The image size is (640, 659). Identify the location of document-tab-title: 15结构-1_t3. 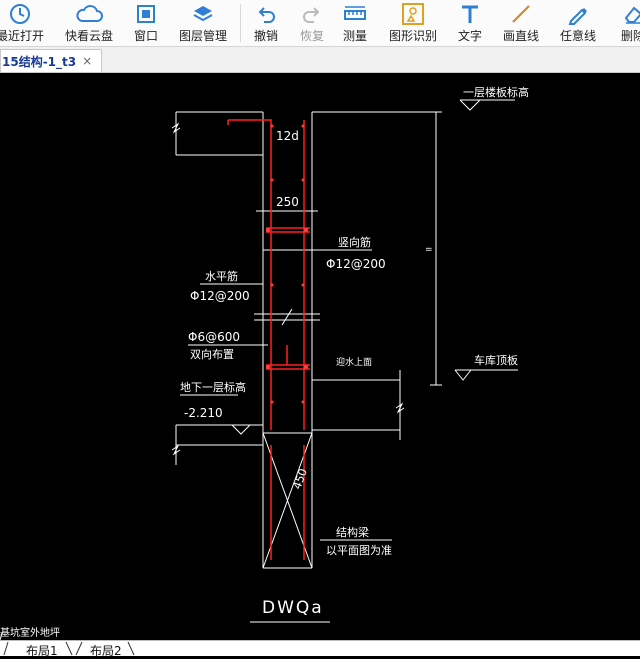
(39, 61).